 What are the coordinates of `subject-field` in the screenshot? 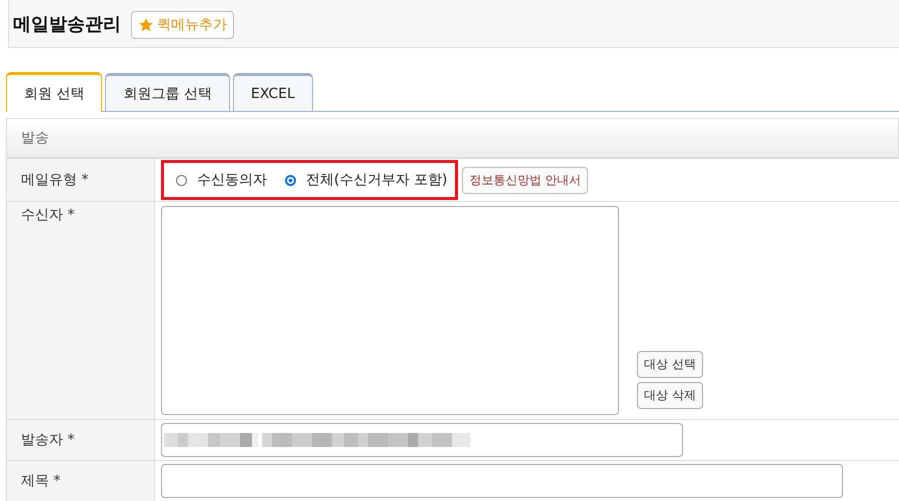 It's located at (502, 481).